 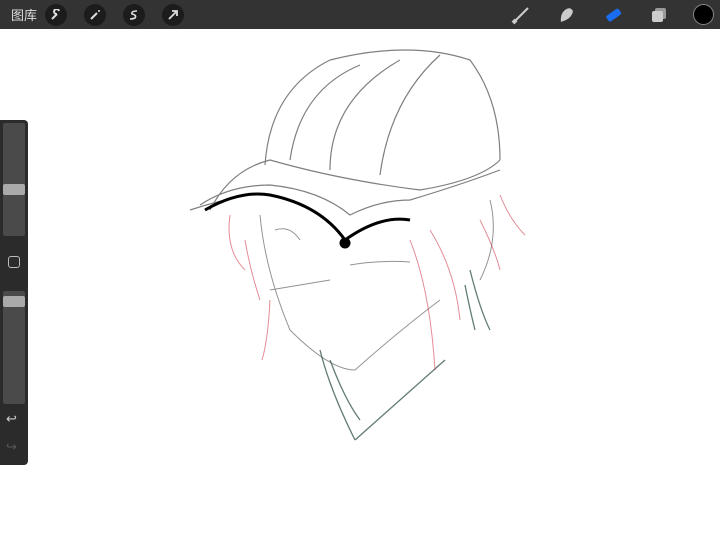 I want to click on transform-button, so click(x=173, y=14).